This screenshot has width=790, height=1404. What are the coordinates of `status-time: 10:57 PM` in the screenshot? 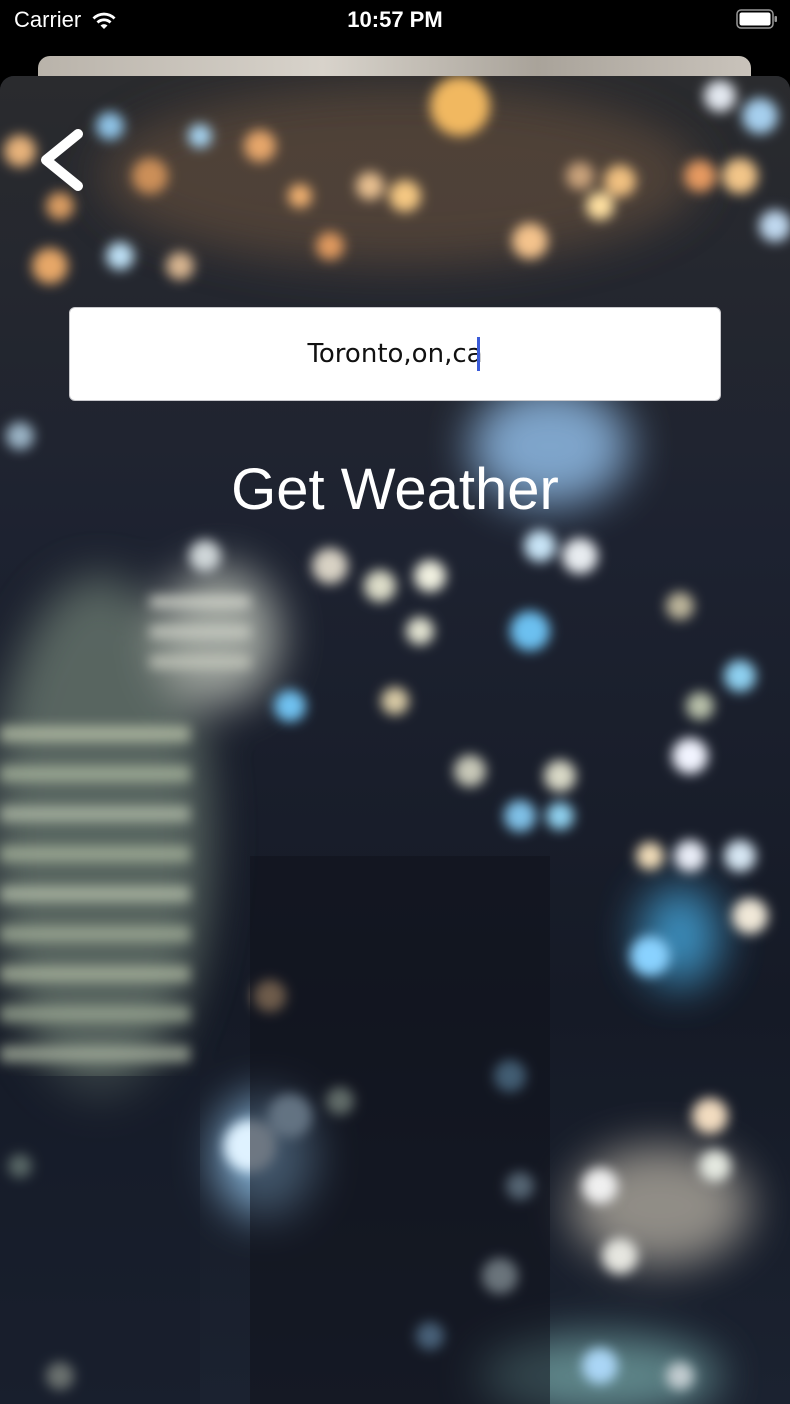 It's located at (395, 19).